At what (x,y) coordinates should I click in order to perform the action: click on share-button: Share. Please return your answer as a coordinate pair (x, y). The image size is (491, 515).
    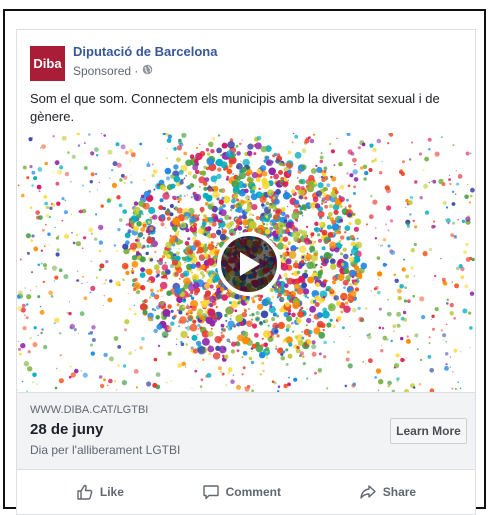
    Looking at the image, I should click on (387, 492).